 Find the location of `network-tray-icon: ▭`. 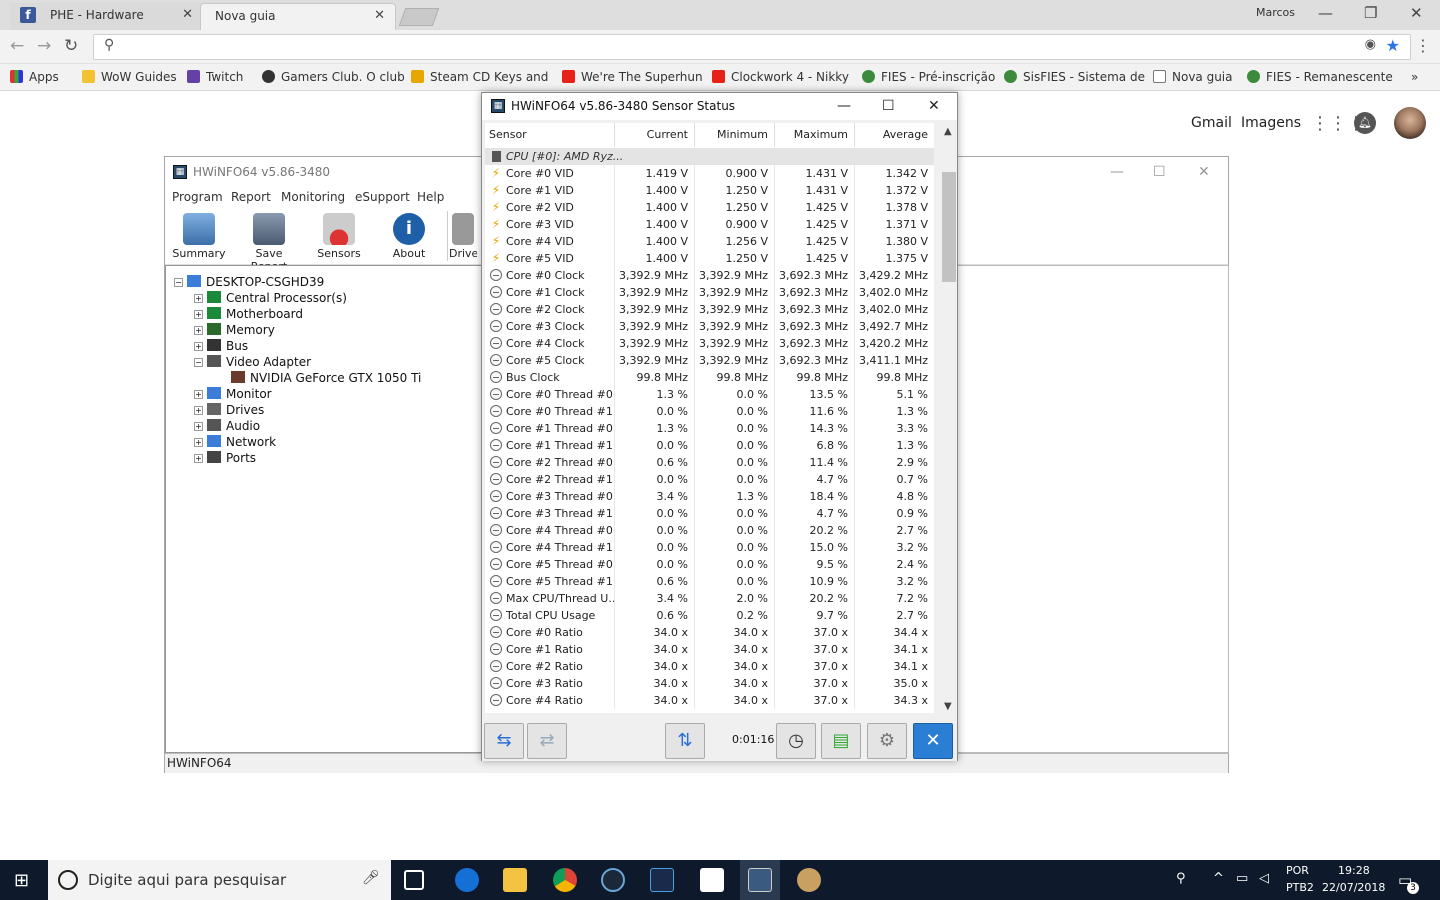

network-tray-icon: ▭ is located at coordinates (1242, 878).